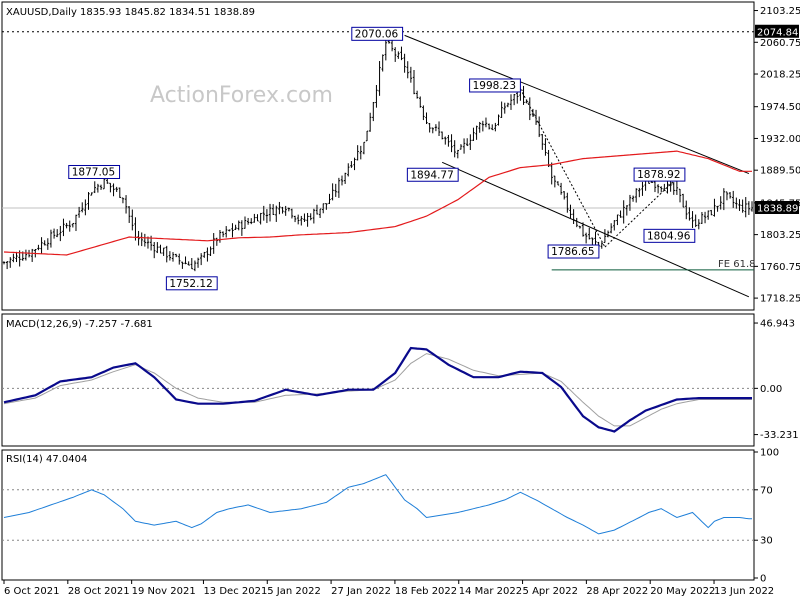 This screenshot has width=800, height=600. I want to click on price-annotation-label: 1877.05, so click(93, 172).